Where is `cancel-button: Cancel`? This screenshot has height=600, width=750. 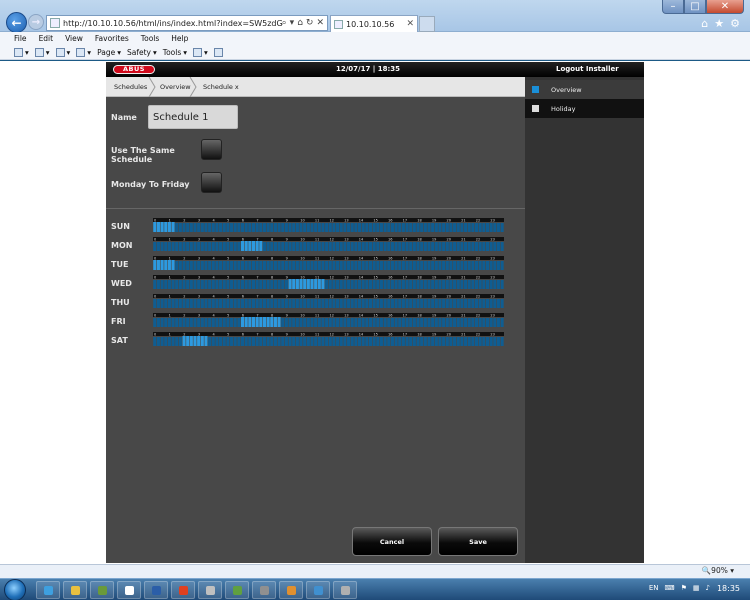 cancel-button: Cancel is located at coordinates (392, 541).